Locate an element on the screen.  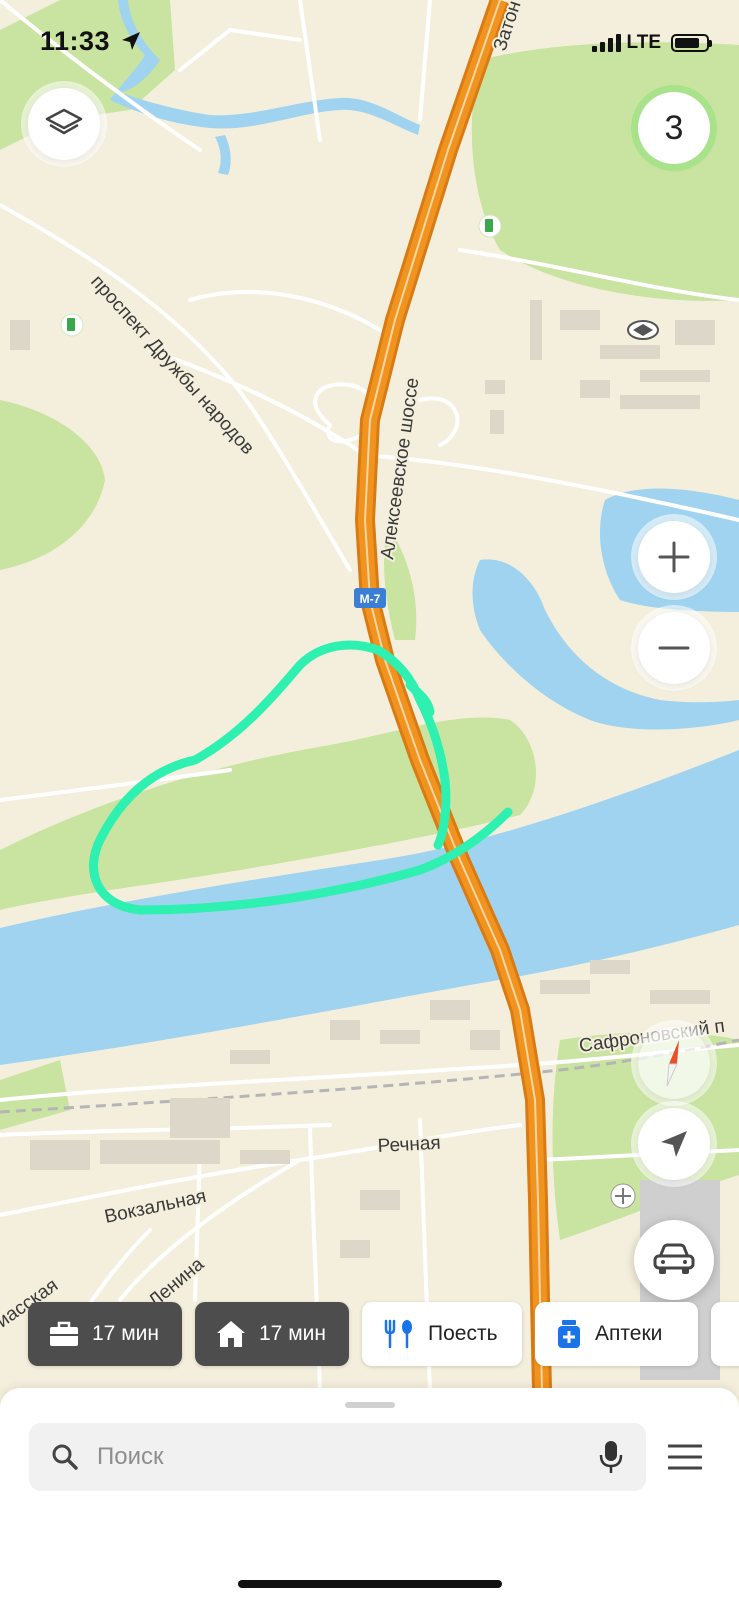
pharmacy-icon is located at coordinates (569, 1334).